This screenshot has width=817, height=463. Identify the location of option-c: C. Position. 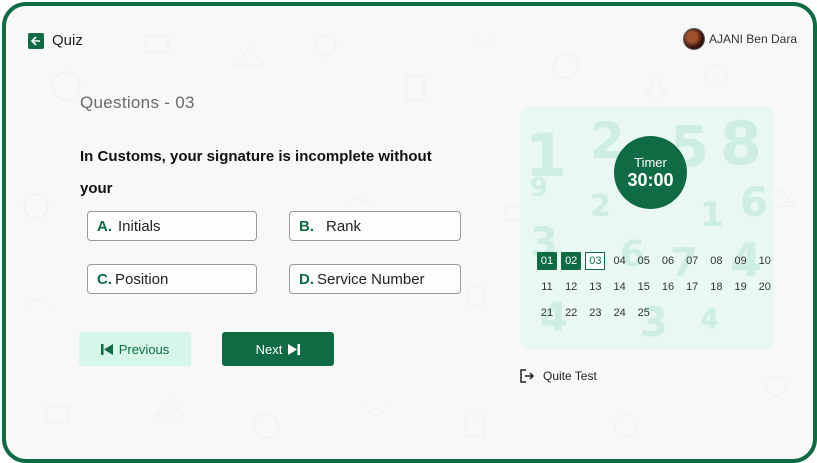
(172, 279).